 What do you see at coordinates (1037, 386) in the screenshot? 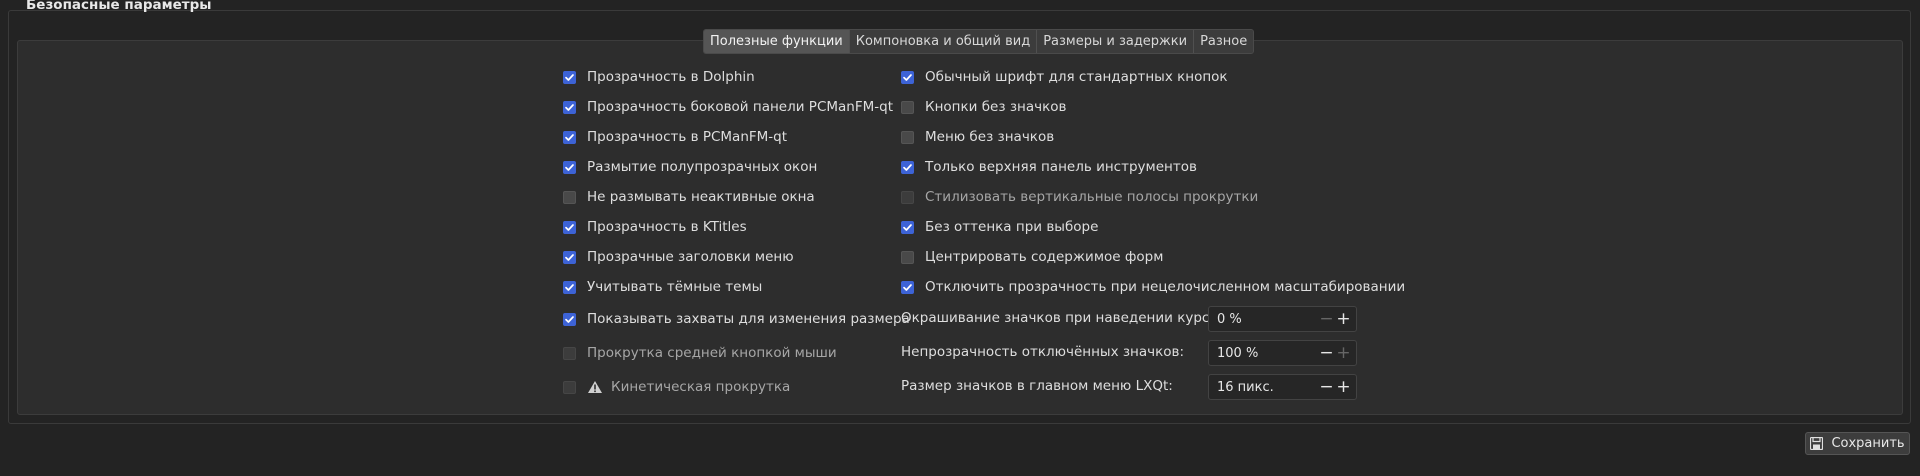
I see `spinbox-label-2: Размер значков в главном меню LXQt:` at bounding box center [1037, 386].